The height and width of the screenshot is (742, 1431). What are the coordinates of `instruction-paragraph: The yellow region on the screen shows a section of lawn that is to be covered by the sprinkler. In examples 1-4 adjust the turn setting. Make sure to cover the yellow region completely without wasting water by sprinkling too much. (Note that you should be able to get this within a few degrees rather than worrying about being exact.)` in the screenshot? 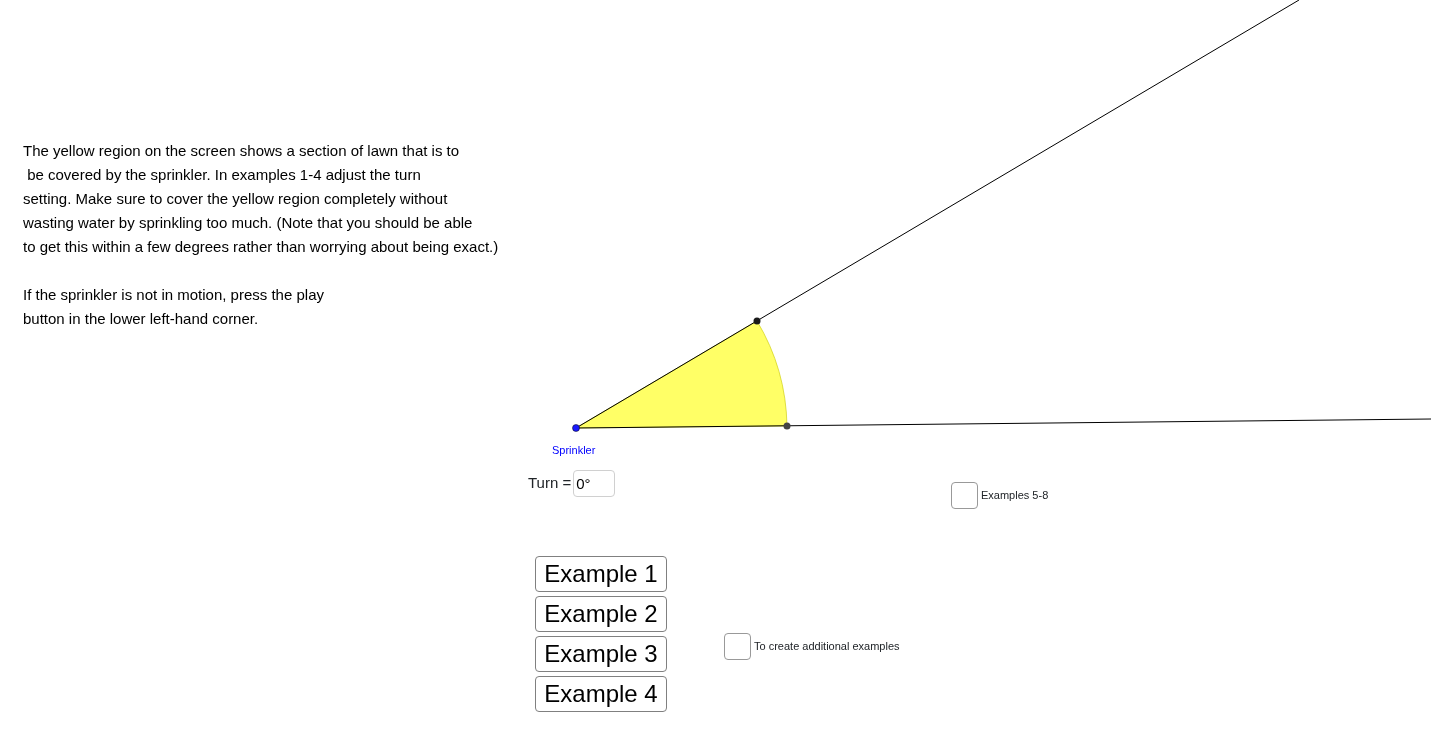 It's located at (261, 199).